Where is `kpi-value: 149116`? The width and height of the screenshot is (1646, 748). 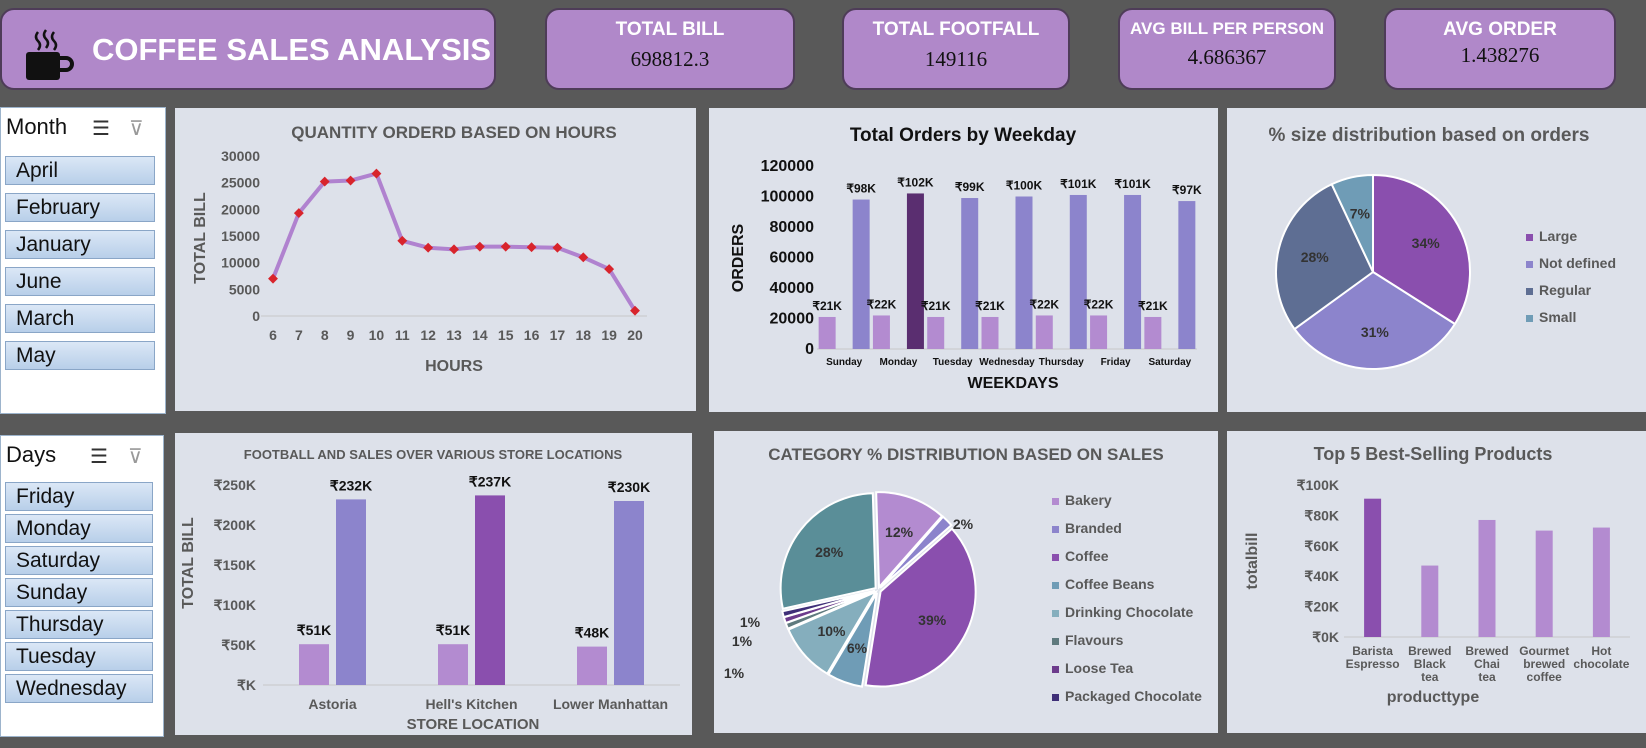 kpi-value: 149116 is located at coordinates (956, 59).